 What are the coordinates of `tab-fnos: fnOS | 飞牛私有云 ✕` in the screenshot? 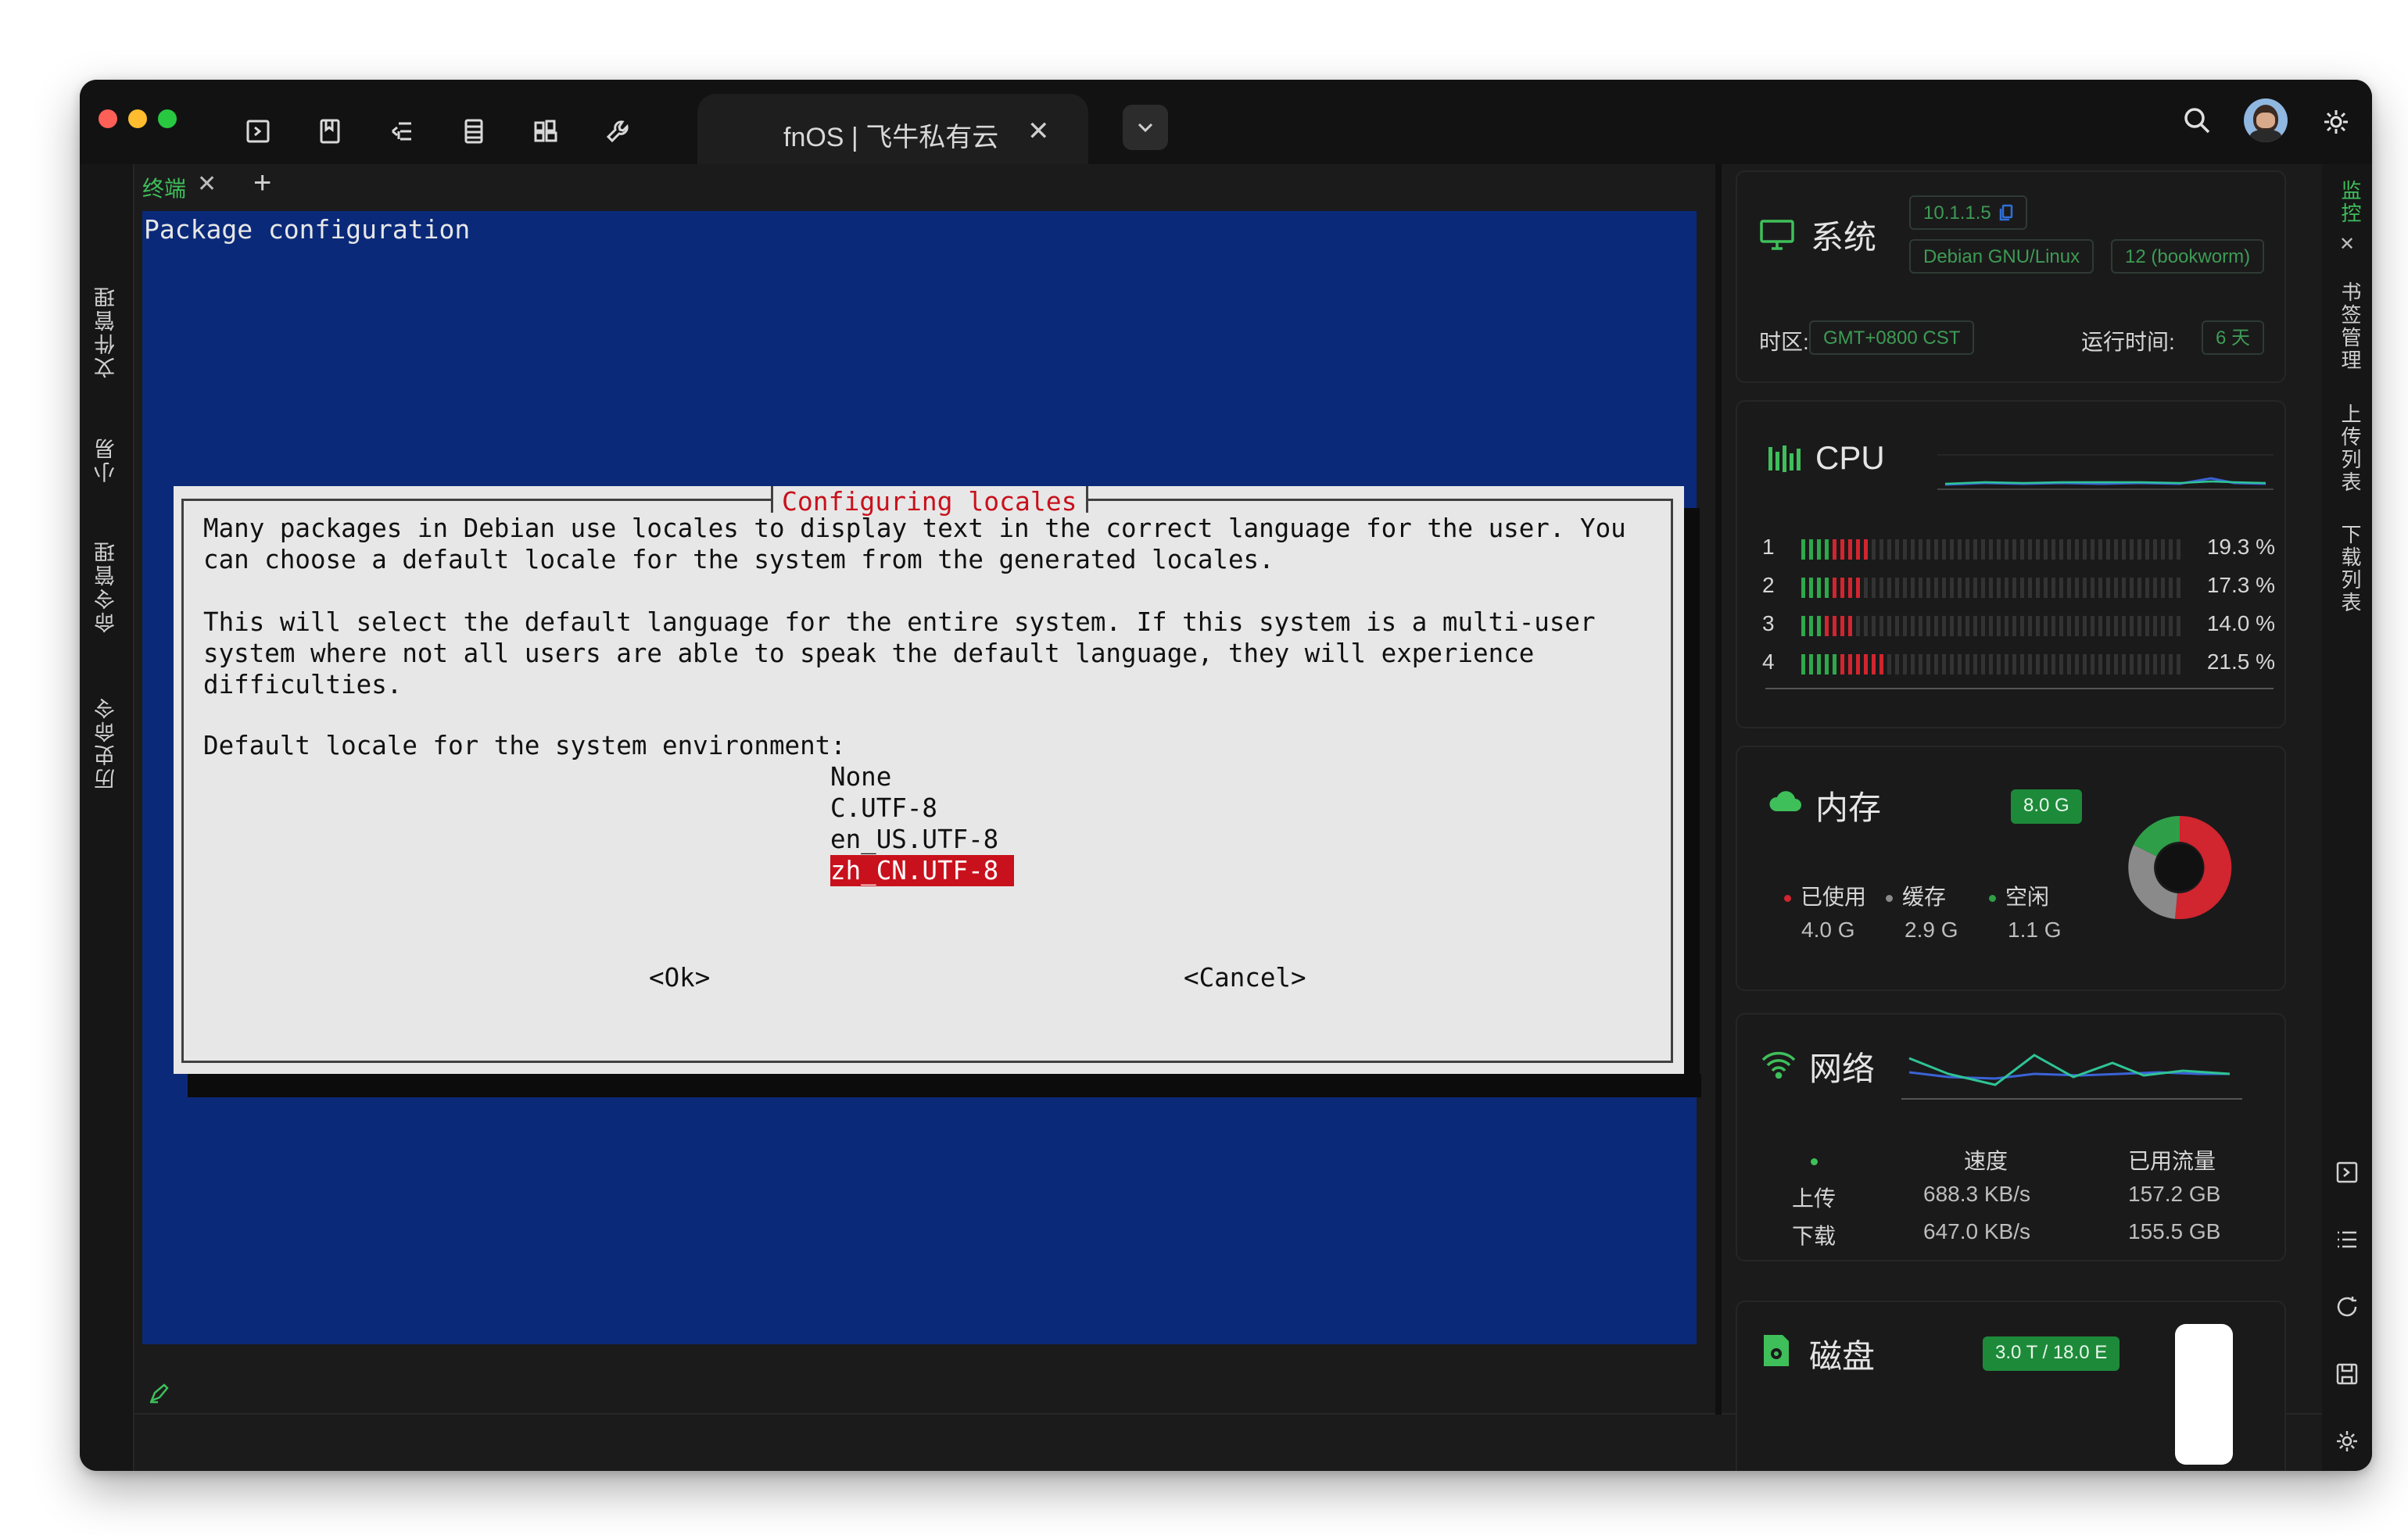 It's located at (892, 129).